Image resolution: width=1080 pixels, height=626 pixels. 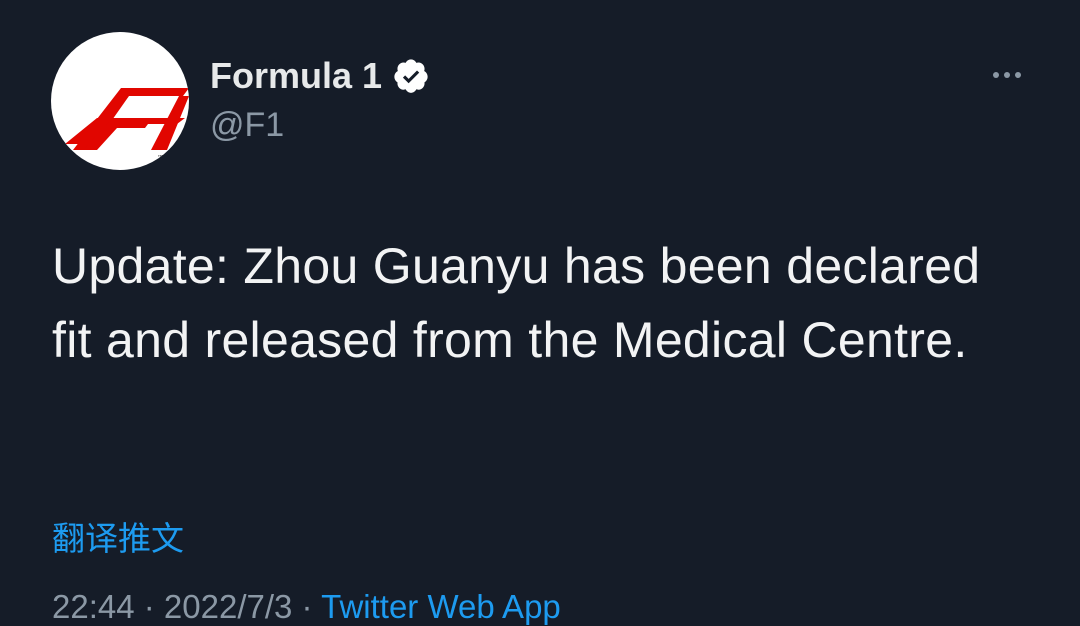 I want to click on tweet-timestamp: 22:44 · 2022/7/3, so click(x=172, y=606).